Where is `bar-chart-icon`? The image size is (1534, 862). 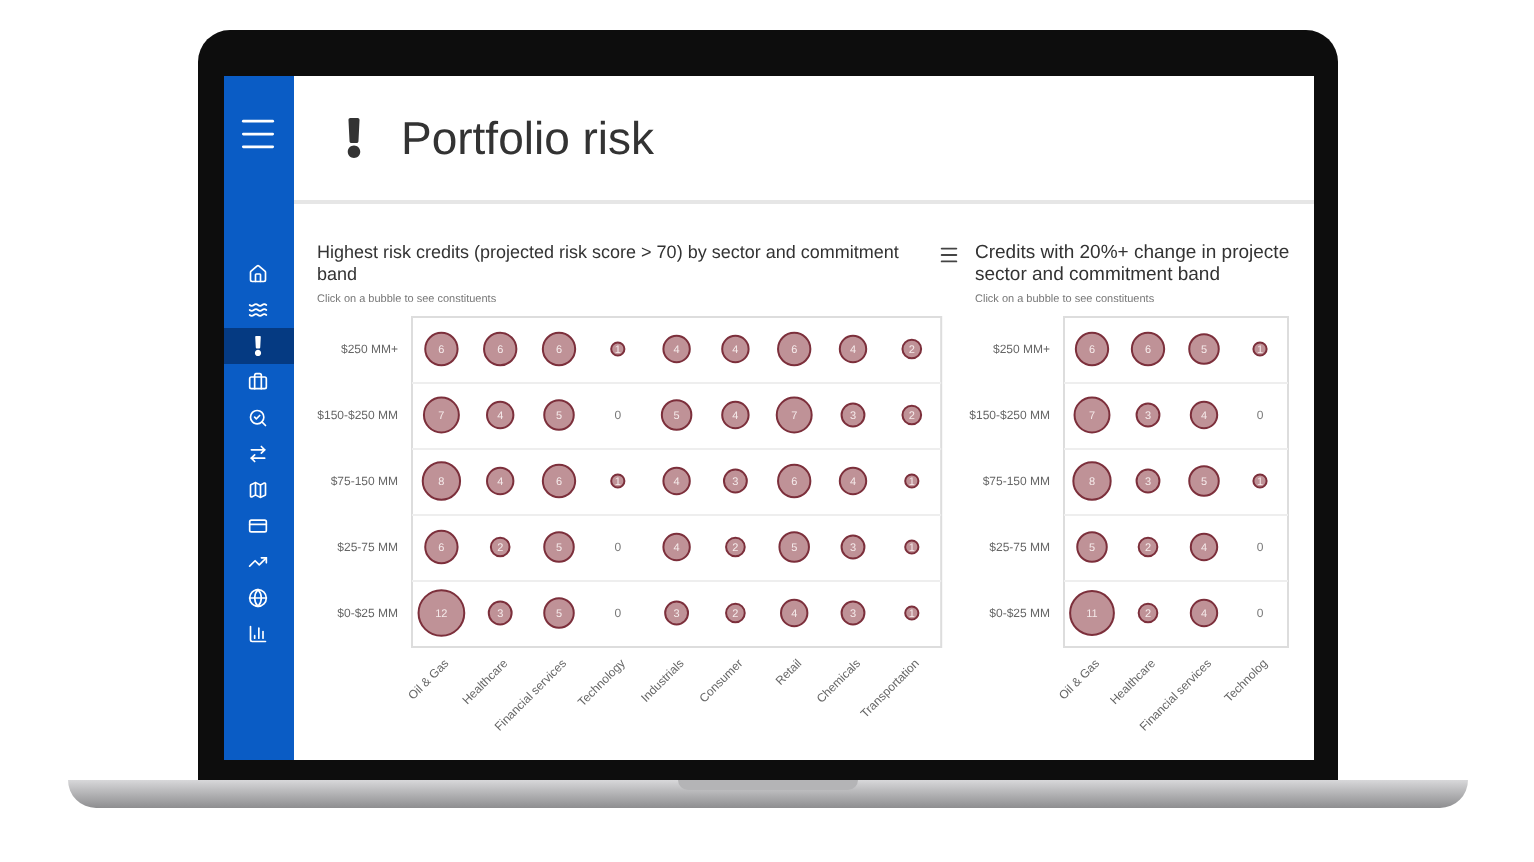
bar-chart-icon is located at coordinates (258, 634).